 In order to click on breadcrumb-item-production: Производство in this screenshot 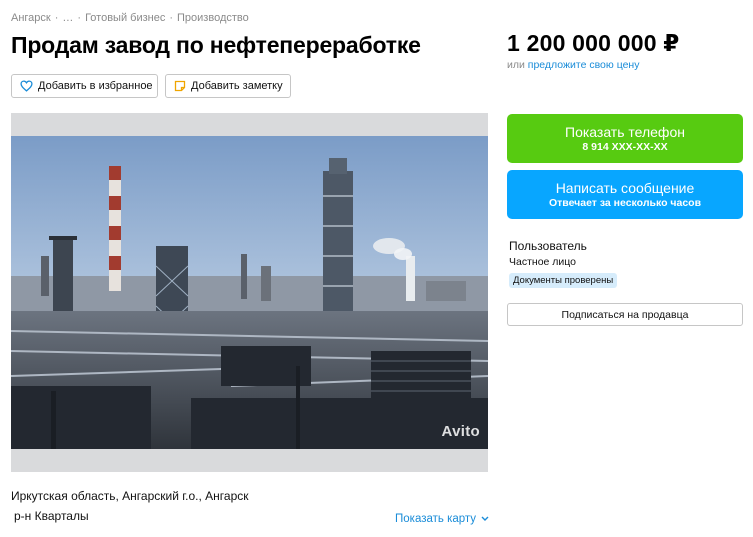, I will do `click(213, 18)`.